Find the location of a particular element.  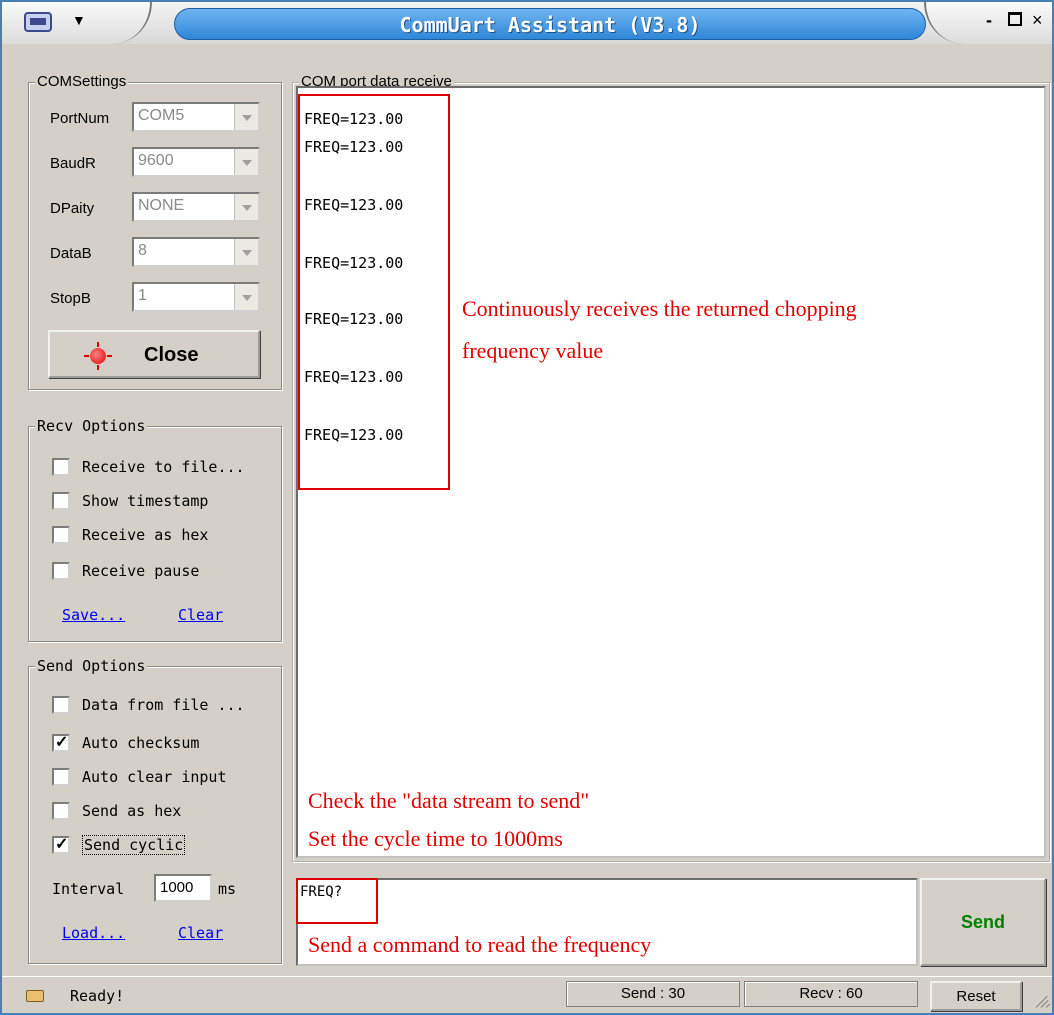

window-title: CommUart Assistant (V3.8) is located at coordinates (550, 25).